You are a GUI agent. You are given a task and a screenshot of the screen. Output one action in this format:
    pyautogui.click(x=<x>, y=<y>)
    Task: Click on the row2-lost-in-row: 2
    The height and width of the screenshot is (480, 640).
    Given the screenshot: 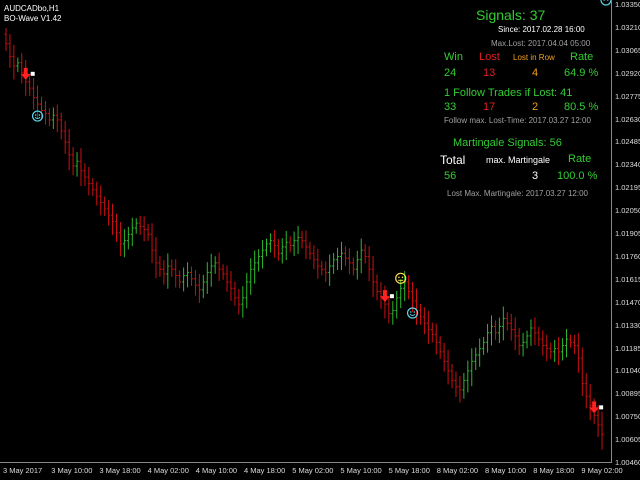 What is the action you would take?
    pyautogui.click(x=535, y=107)
    